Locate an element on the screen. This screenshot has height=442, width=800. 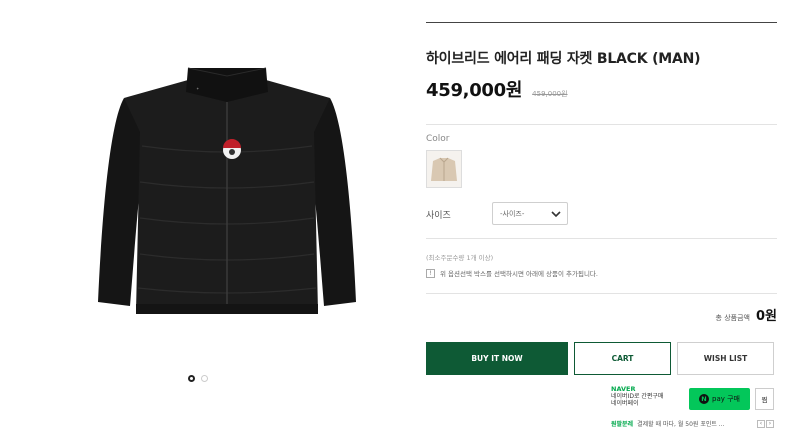
naver-pay-event: 원팔분레 결제할 때 마다, 월 50원 포인트 ... ‹ › is located at coordinates (692, 423).